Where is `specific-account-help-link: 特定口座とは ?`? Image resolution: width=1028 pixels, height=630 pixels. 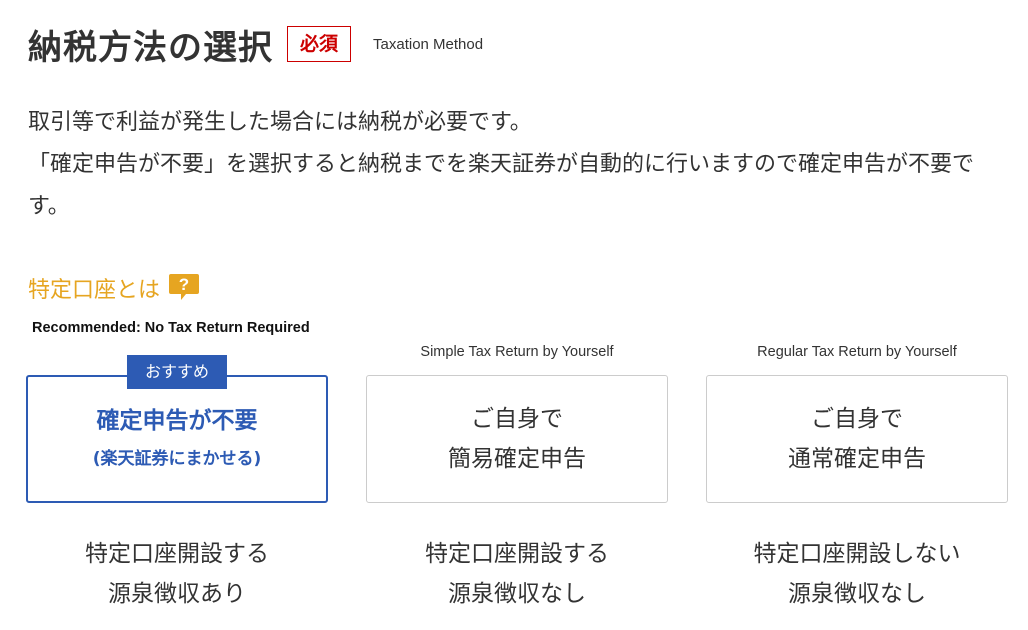
specific-account-help-link: 特定口座とは ? is located at coordinates (114, 288).